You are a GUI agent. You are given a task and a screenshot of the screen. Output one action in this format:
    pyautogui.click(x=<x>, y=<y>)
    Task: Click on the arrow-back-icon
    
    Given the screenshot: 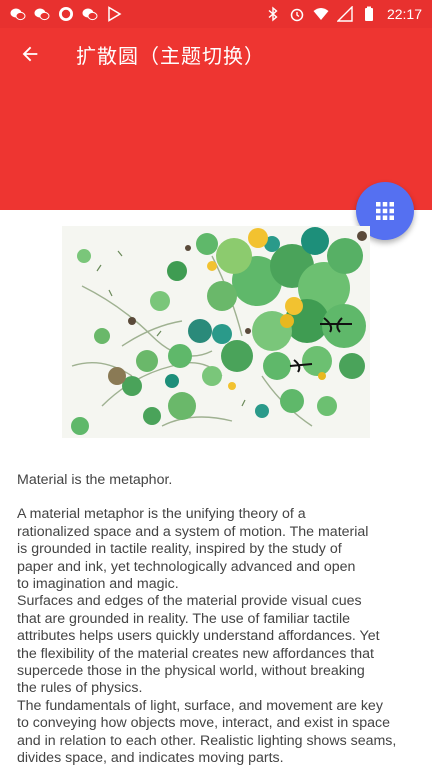 What is the action you would take?
    pyautogui.click(x=30, y=54)
    